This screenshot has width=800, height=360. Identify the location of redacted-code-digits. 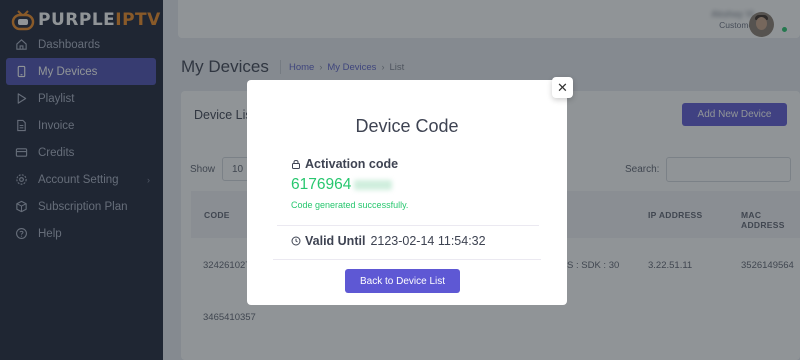
(373, 185).